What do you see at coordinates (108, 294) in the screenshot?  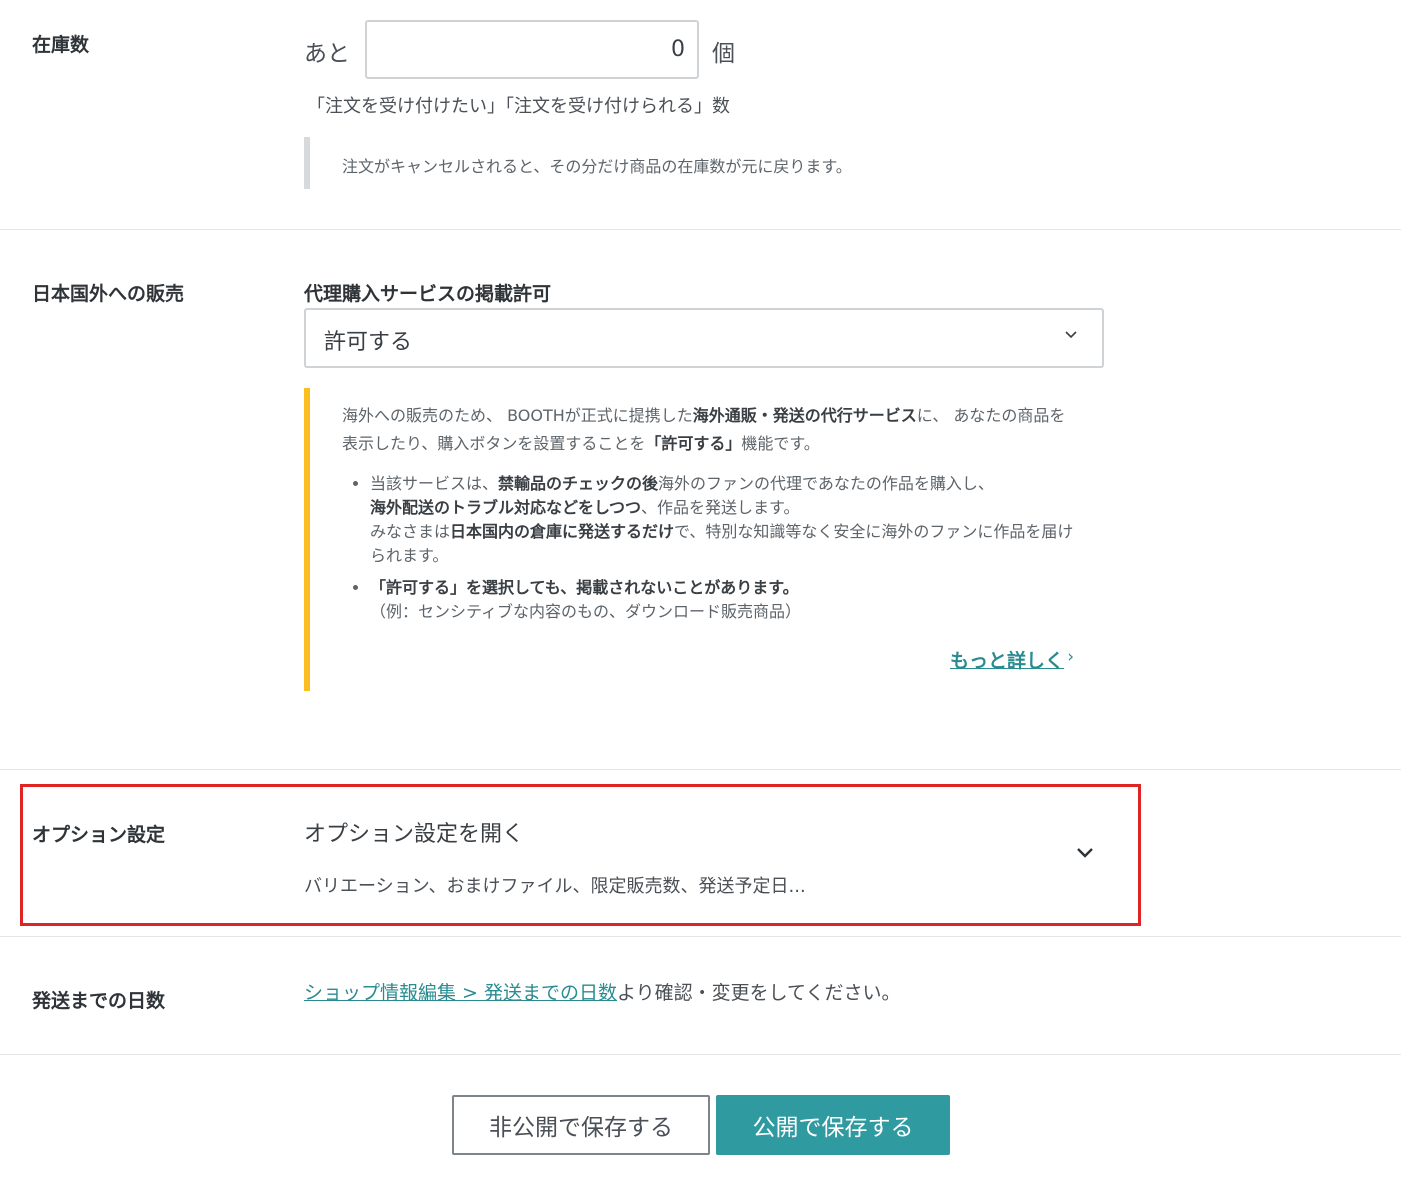 I see `overseas-label: 日本国外への販売` at bounding box center [108, 294].